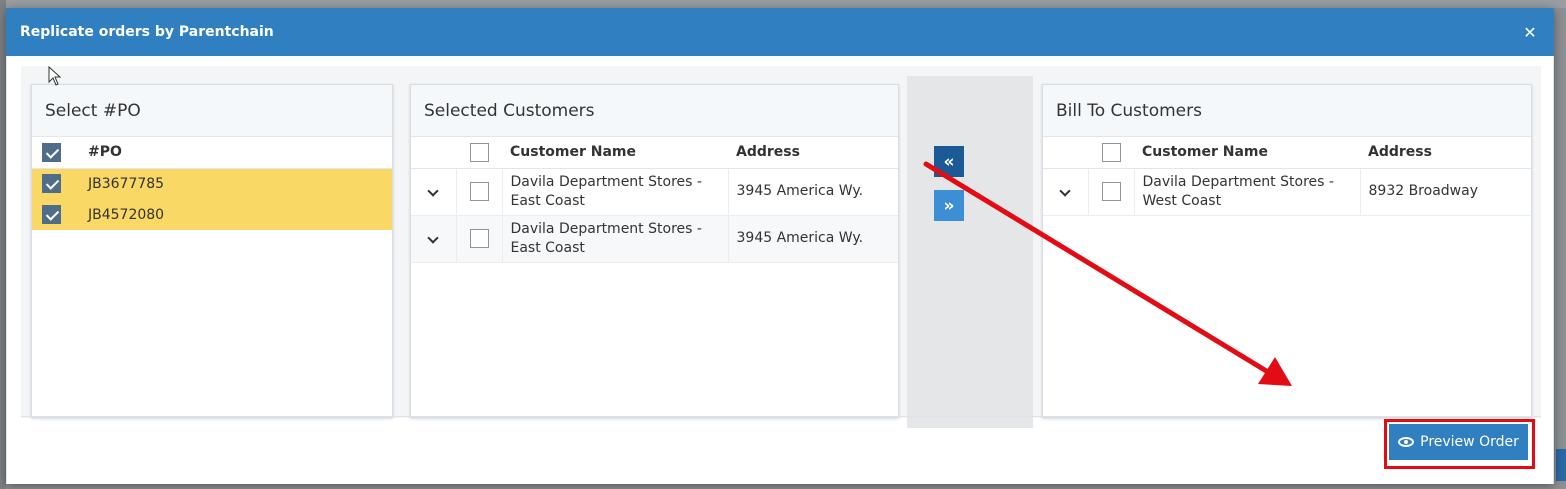  Describe the element at coordinates (781, 416) in the screenshot. I see `footer-divider` at that location.